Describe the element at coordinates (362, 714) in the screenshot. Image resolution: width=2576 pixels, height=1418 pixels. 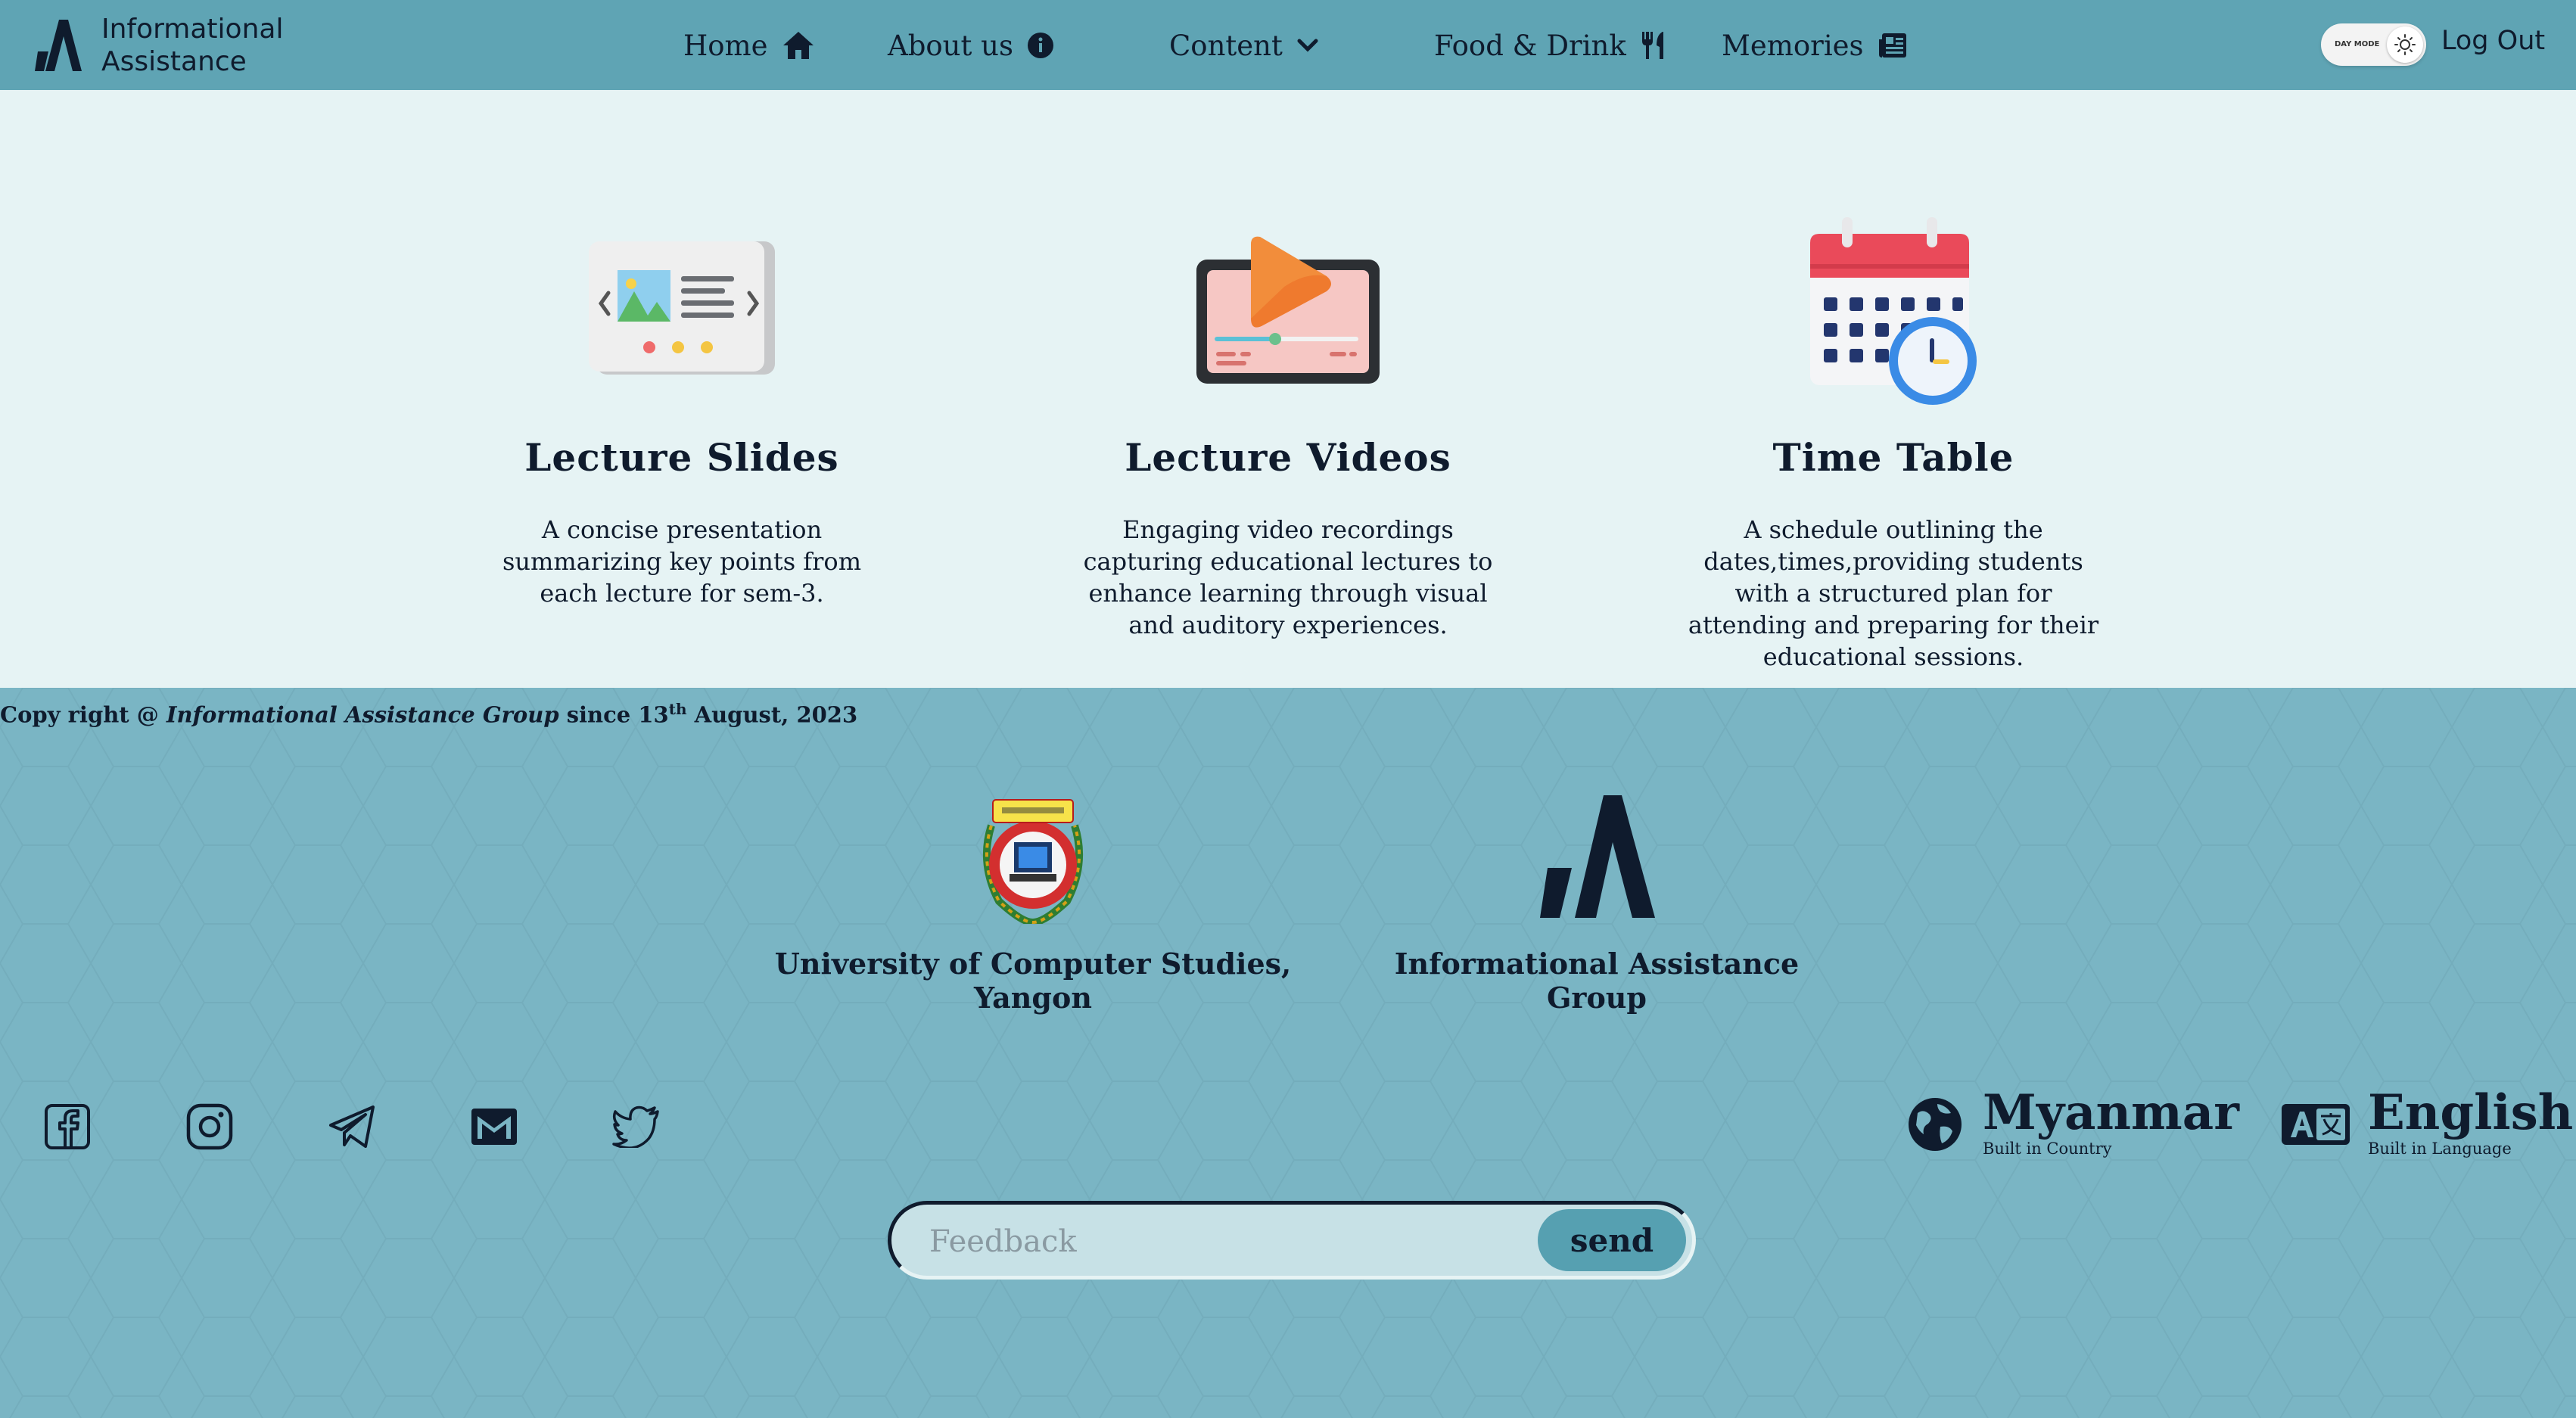
I see `copyright-group: Informational Assistance Group` at that location.